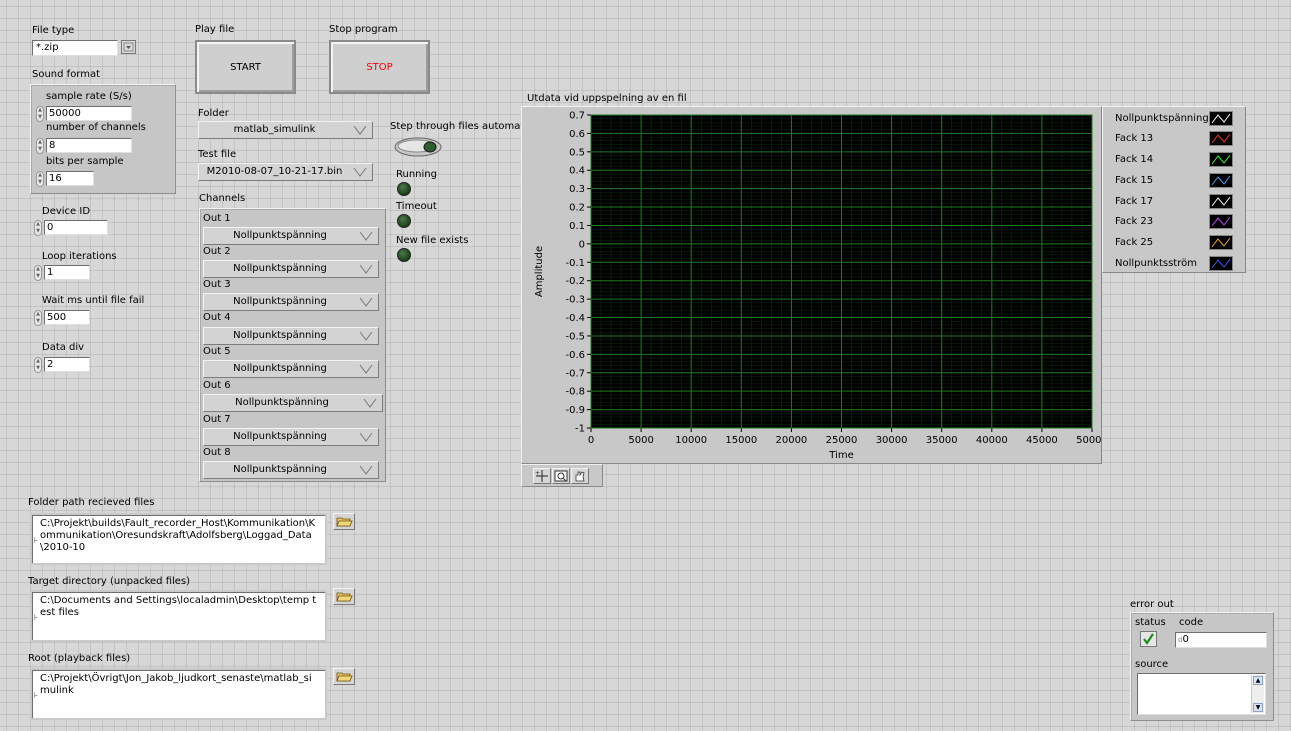 The image size is (1291, 731). Describe the element at coordinates (461, 126) in the screenshot. I see `step-through-label: Step through files automatic` at that location.